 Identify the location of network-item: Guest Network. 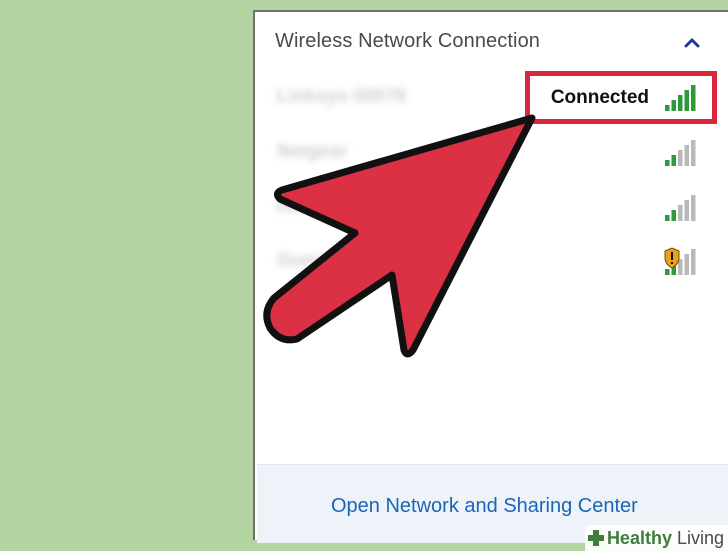
(492, 263).